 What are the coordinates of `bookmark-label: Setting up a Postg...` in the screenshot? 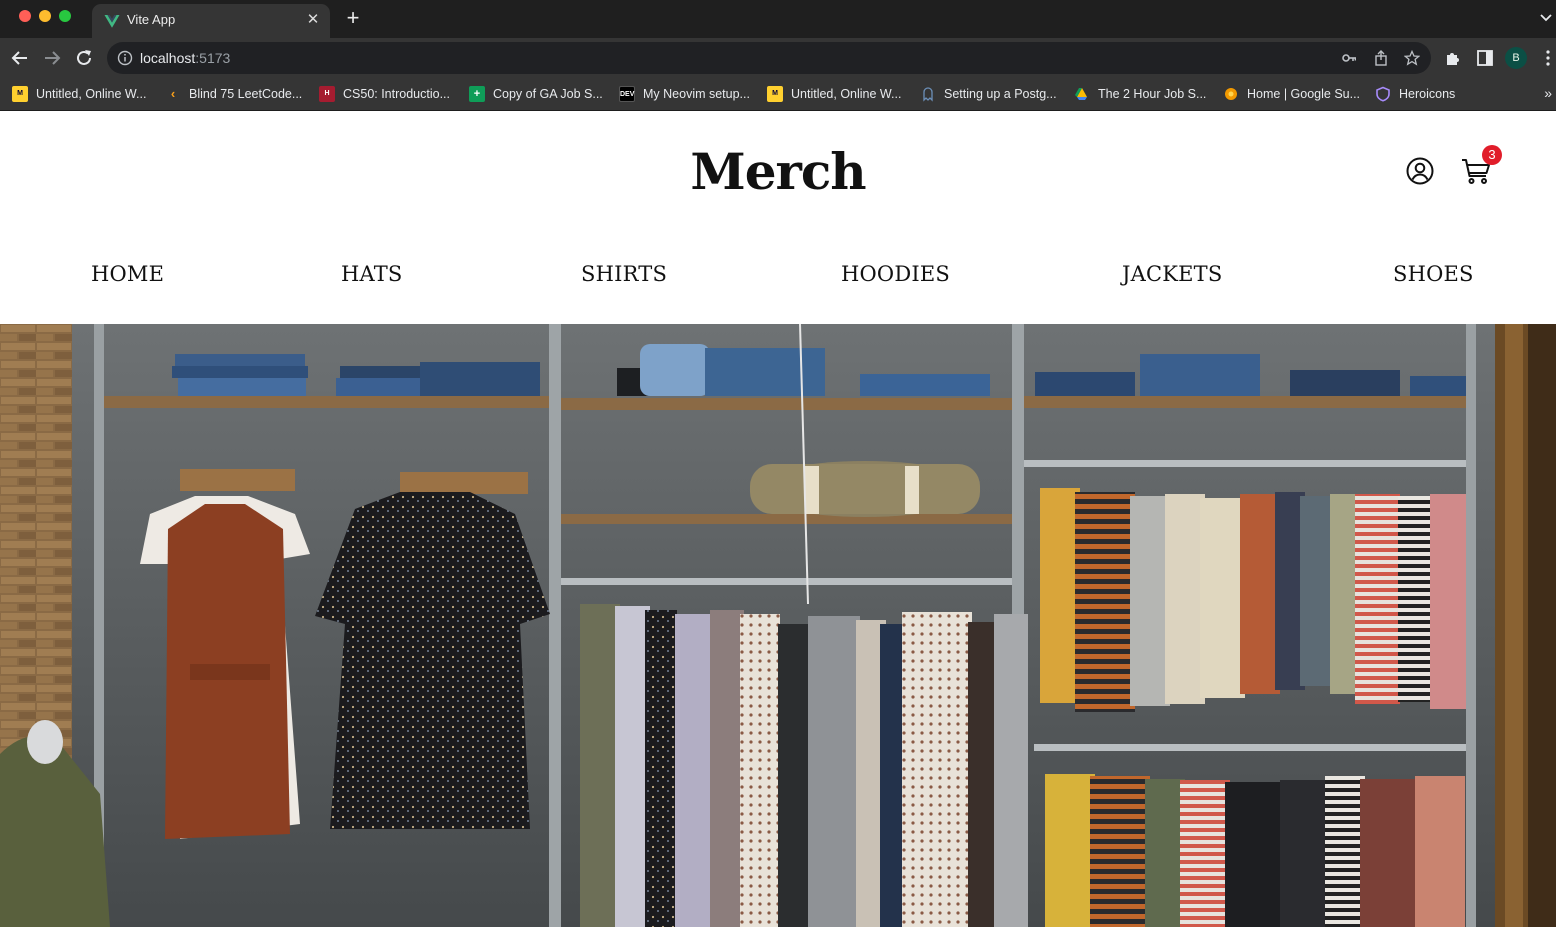 It's located at (1000, 94).